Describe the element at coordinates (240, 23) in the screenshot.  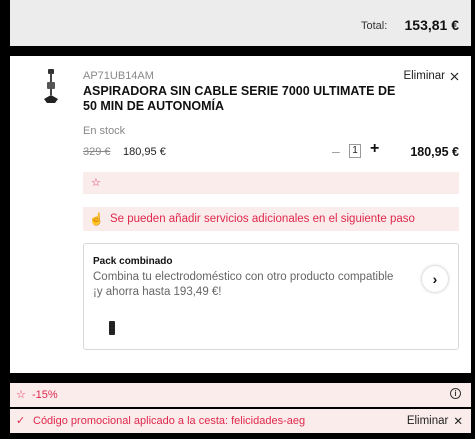
I see `cart-total-bar: Total: 153,81 €` at that location.